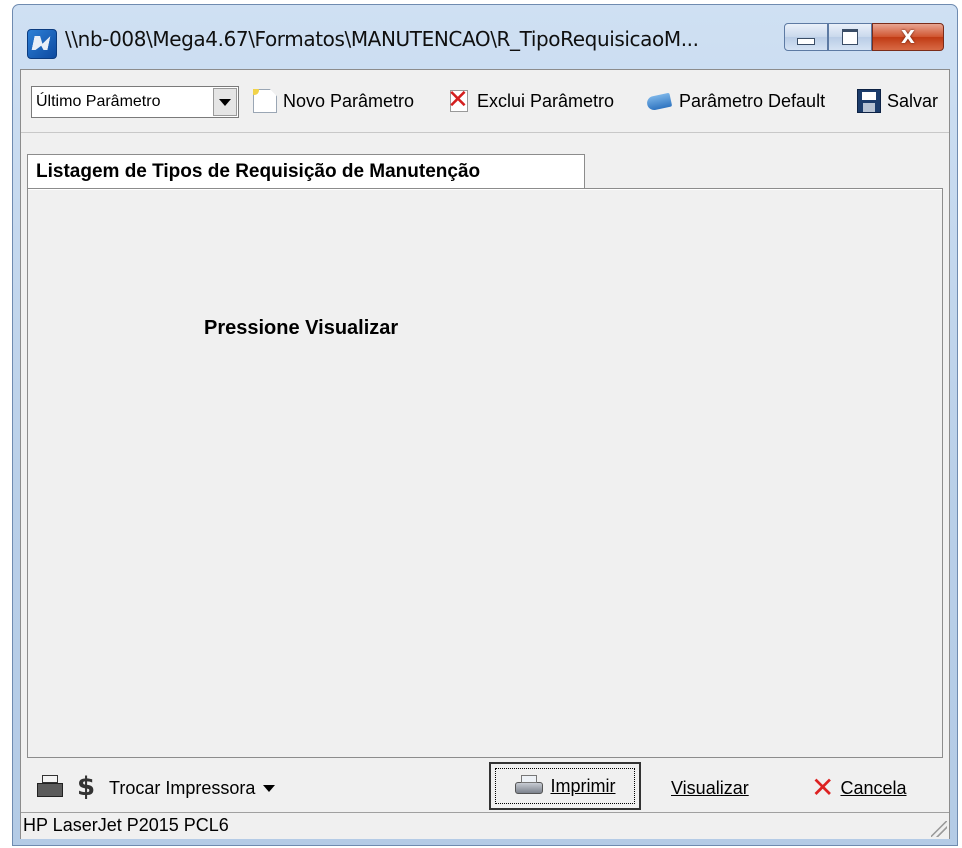 Image resolution: width=962 pixels, height=848 pixels. I want to click on preview-label: Visualizar, so click(710, 787).